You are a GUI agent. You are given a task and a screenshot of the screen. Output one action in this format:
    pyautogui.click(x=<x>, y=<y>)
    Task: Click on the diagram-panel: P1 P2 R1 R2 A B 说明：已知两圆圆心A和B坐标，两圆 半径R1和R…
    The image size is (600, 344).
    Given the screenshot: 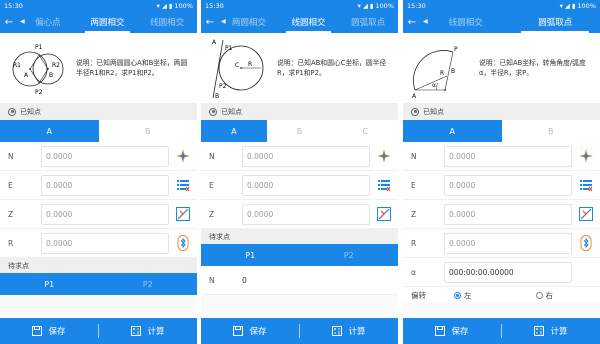 What is the action you would take?
    pyautogui.click(x=98, y=68)
    